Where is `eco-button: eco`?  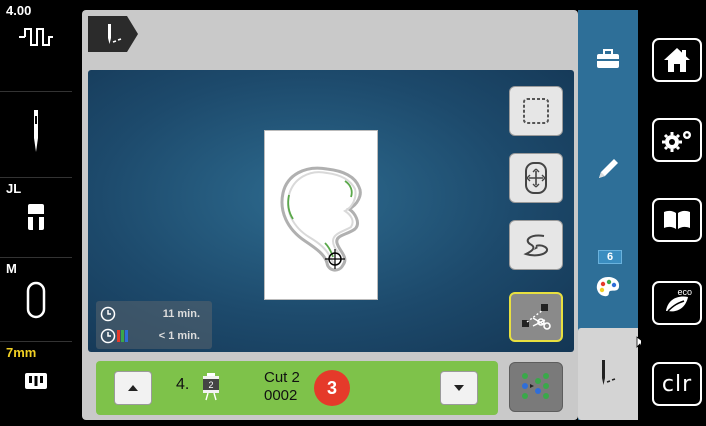 eco-button: eco is located at coordinates (677, 303).